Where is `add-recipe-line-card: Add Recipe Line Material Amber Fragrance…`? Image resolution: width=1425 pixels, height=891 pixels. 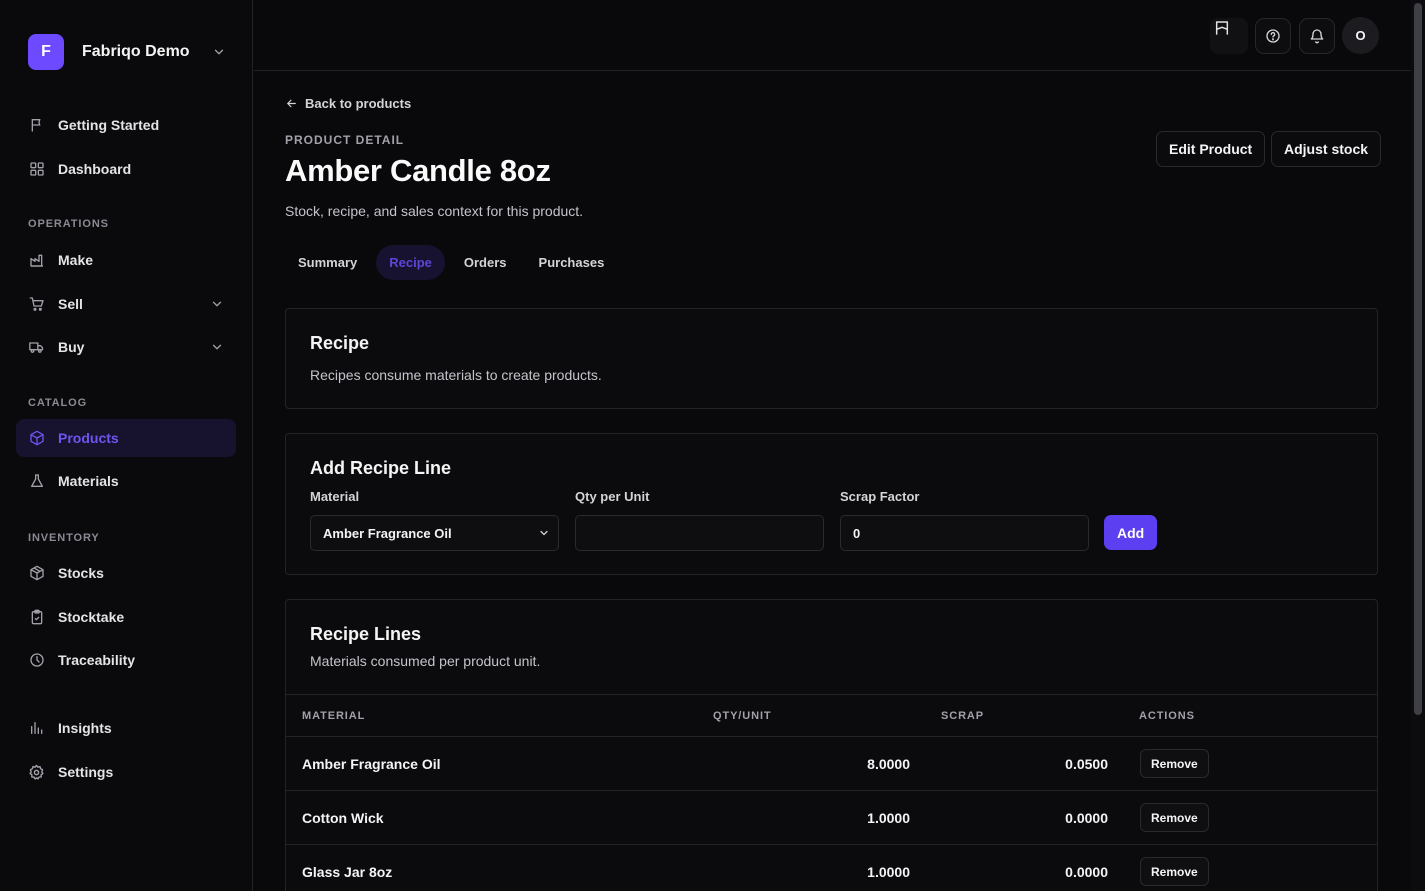
add-recipe-line-card: Add Recipe Line Material Amber Fragrance… is located at coordinates (831, 504).